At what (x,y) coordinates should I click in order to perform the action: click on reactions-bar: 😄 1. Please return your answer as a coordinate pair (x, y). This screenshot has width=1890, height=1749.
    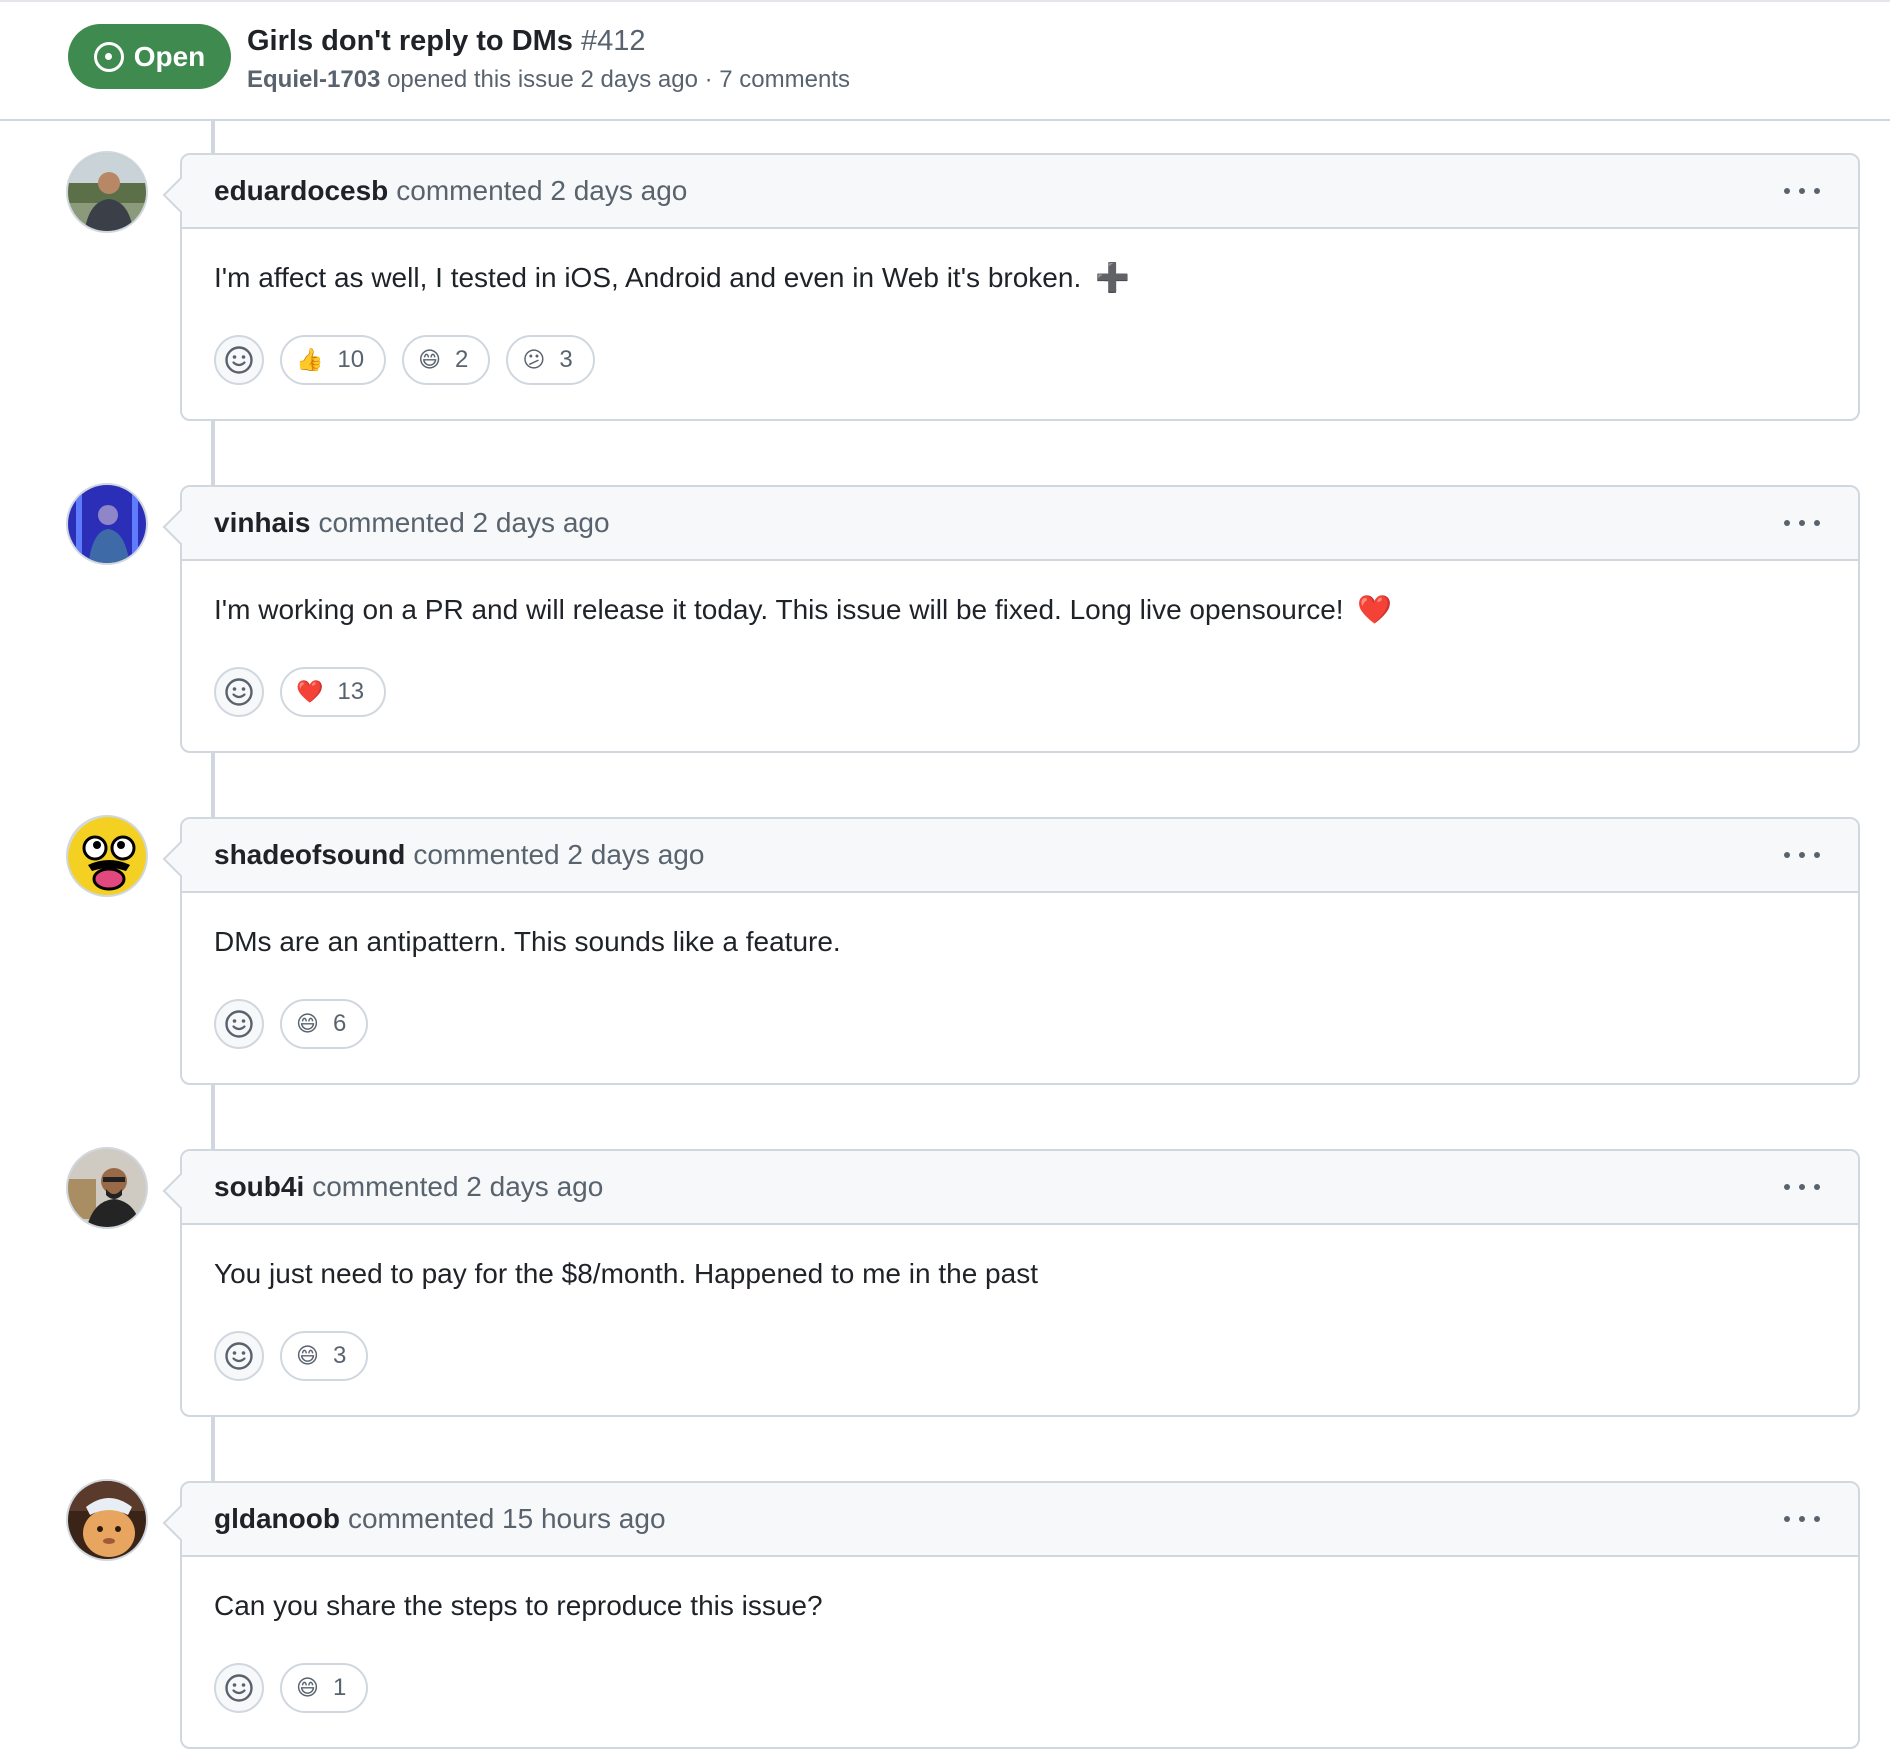
    Looking at the image, I should click on (291, 1688).